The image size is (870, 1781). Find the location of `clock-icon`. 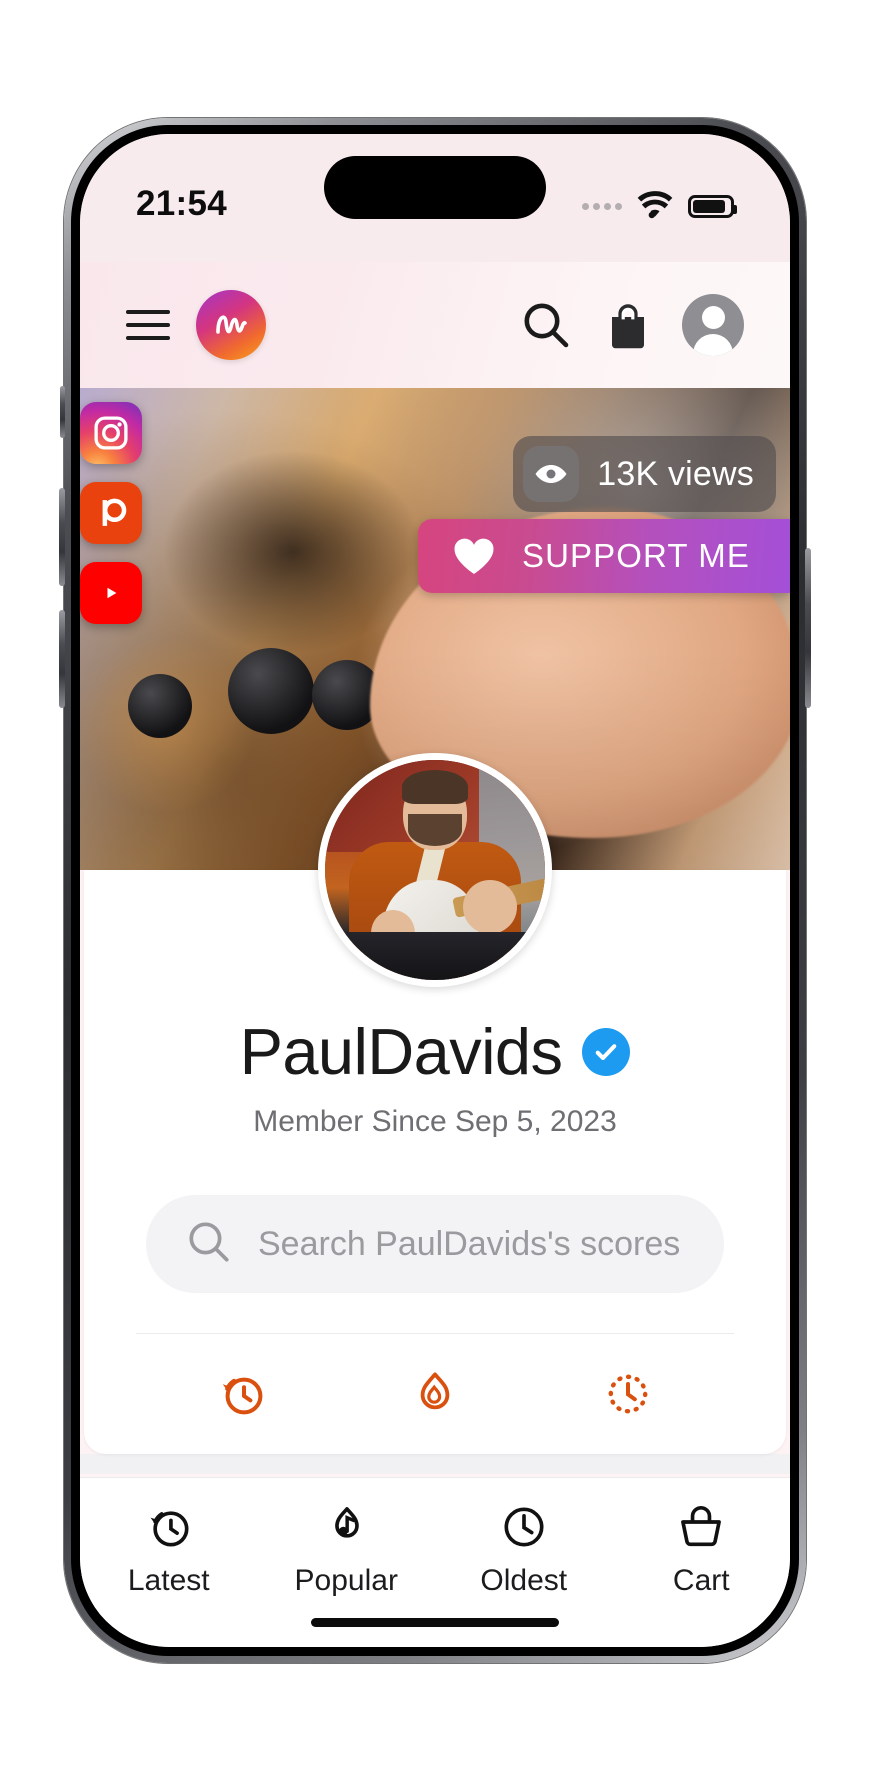

clock-icon is located at coordinates (524, 1527).